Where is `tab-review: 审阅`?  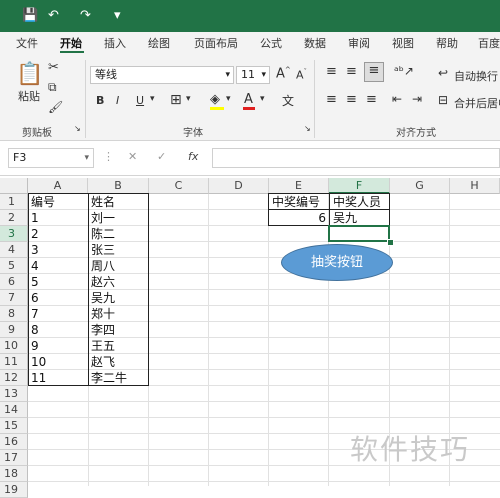 tab-review: 审阅 is located at coordinates (359, 43).